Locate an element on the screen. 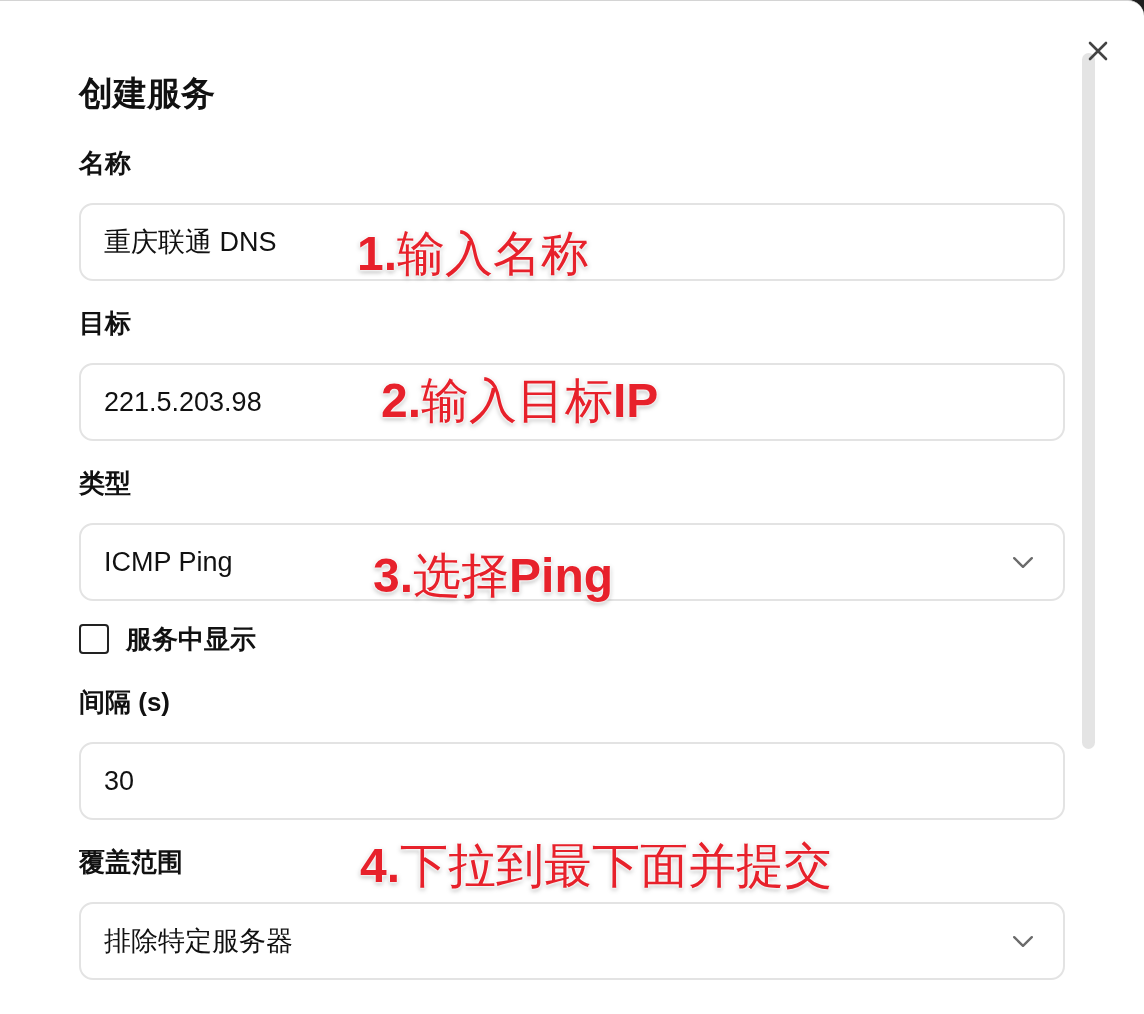 This screenshot has height=1014, width=1144. close-button is located at coordinates (1098, 51).